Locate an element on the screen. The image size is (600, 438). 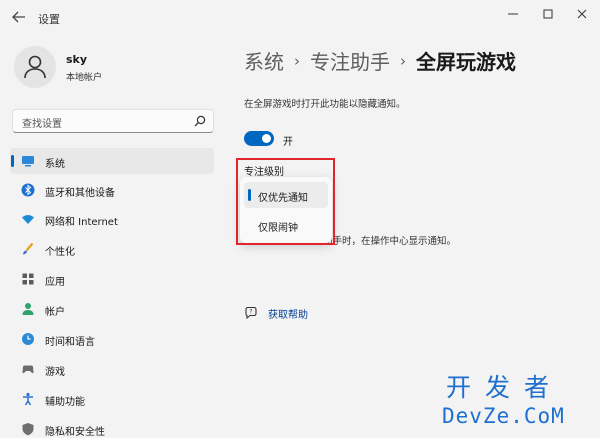
annotation-highlight-box is located at coordinates (285, 201).